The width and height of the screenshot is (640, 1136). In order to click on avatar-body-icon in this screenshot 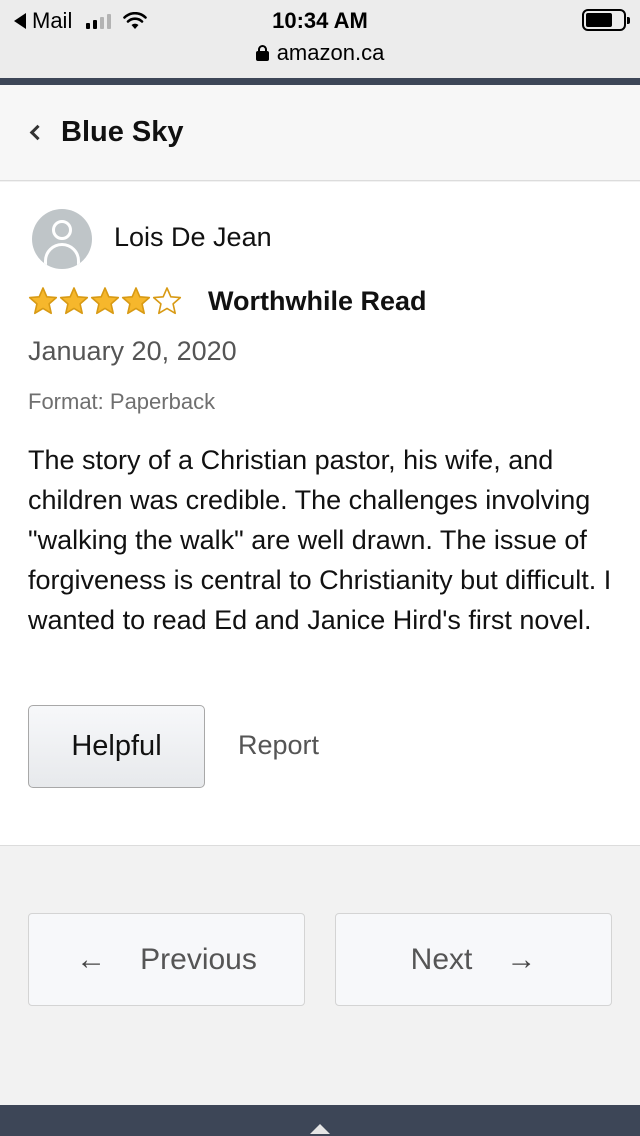, I will do `click(62, 256)`.